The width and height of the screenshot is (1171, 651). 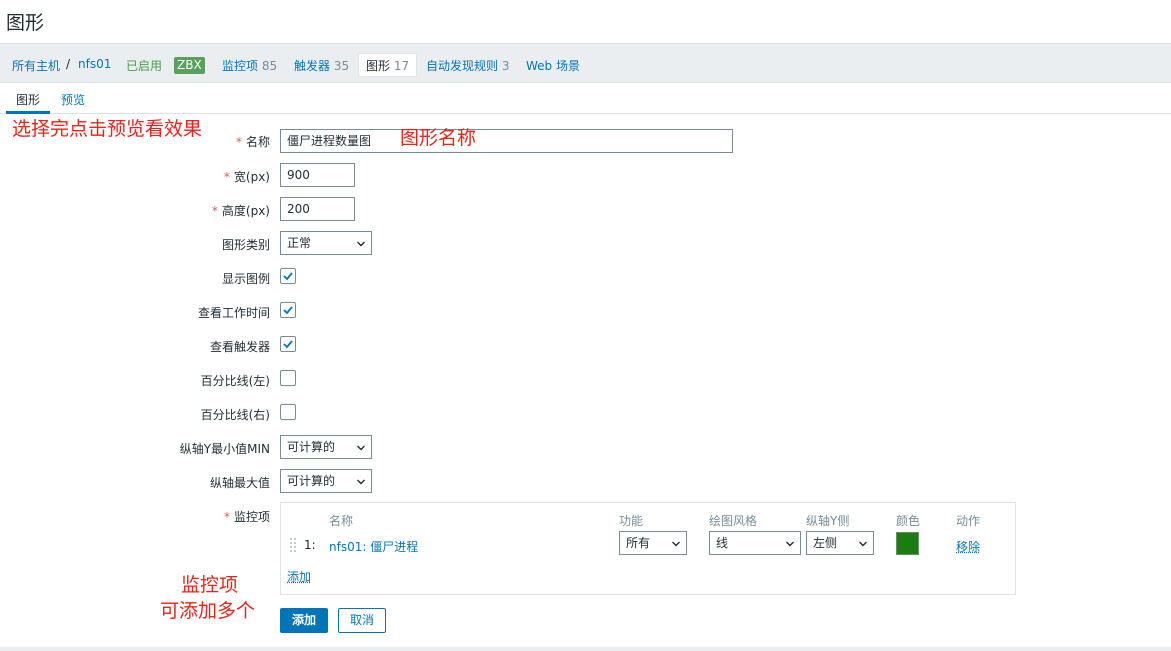 I want to click on nav-discovery-count: 3, so click(x=505, y=66).